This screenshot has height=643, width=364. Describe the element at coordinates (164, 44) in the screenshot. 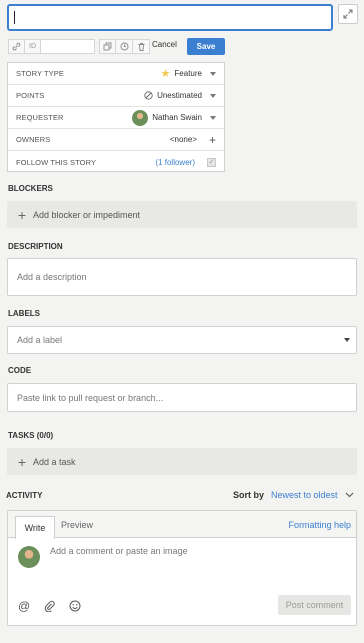

I see `cancel-button: Cancel` at that location.